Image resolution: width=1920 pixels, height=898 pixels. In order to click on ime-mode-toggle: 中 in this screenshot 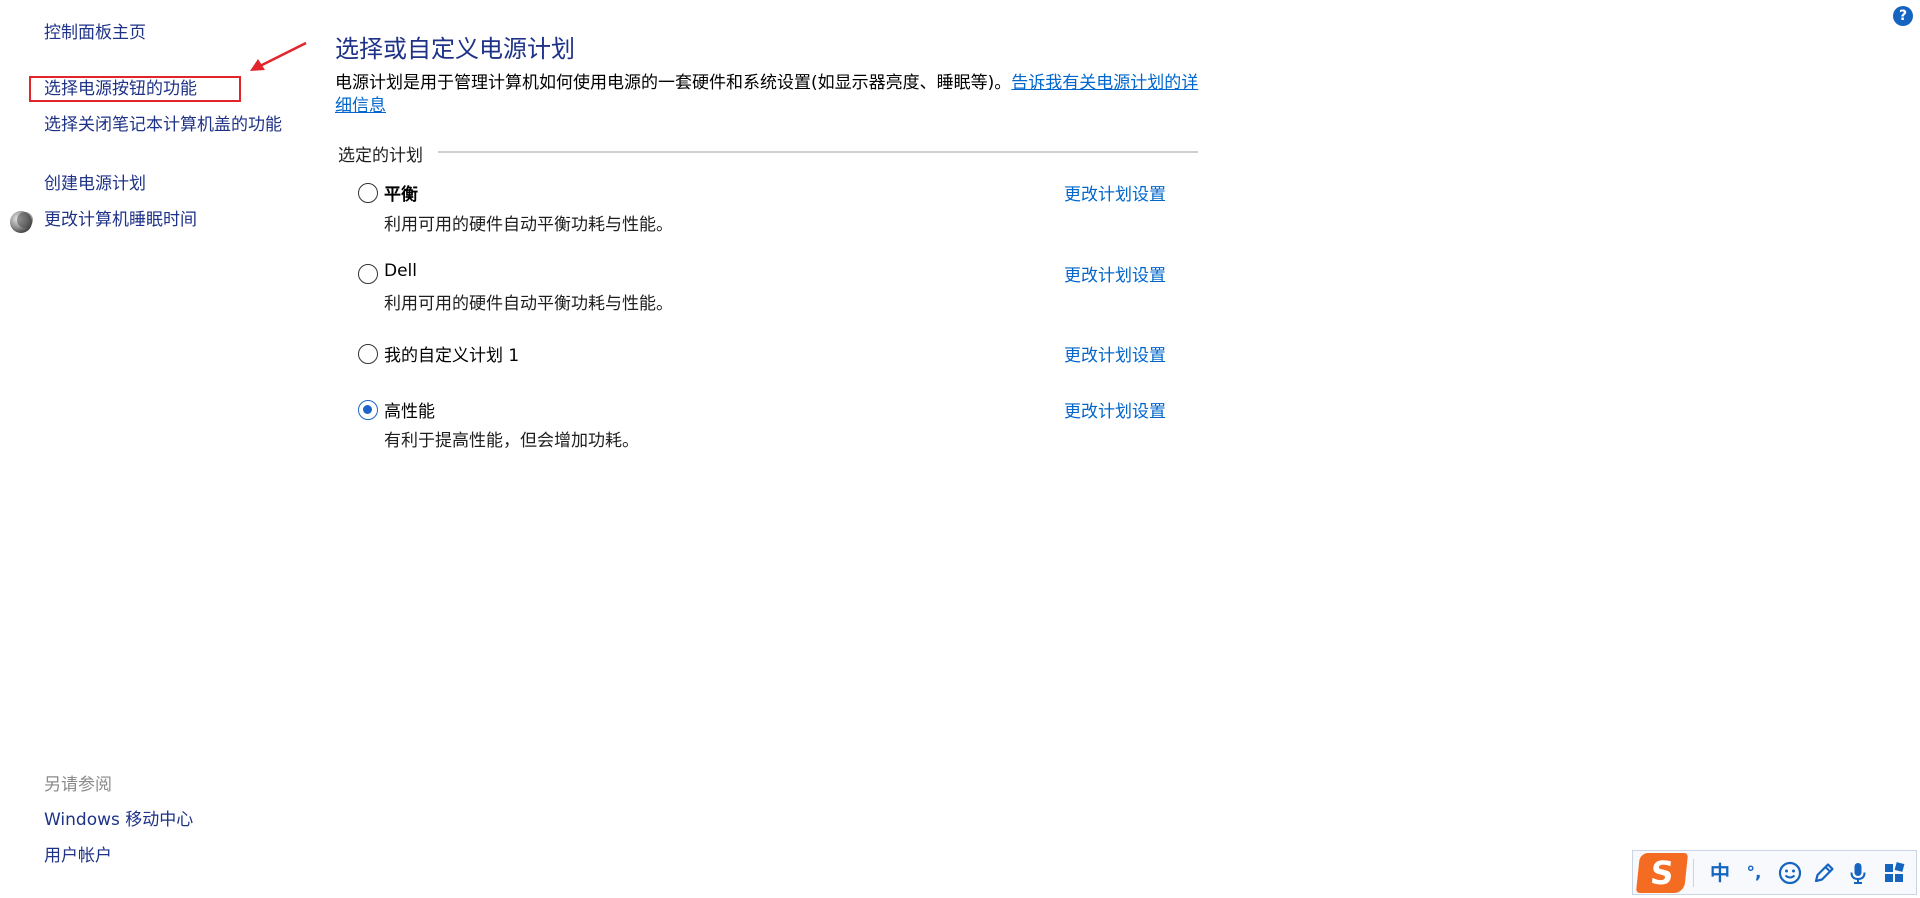, I will do `click(1720, 873)`.